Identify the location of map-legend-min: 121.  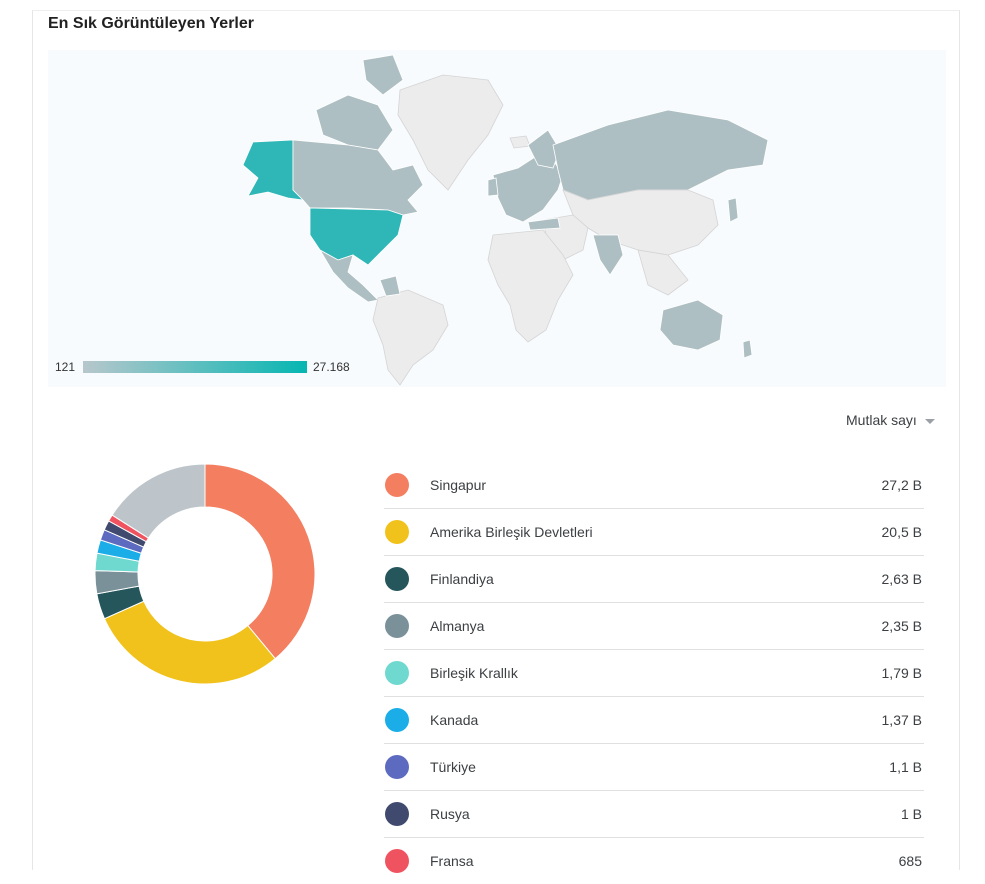
(65, 367).